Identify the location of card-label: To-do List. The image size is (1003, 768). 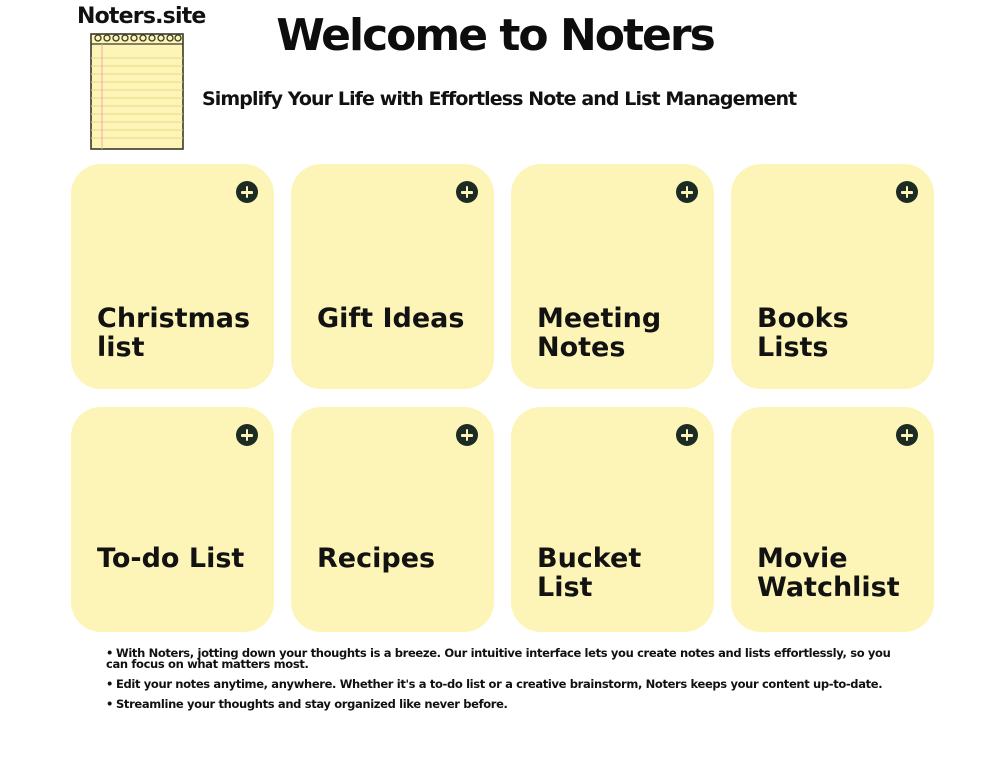
(171, 558).